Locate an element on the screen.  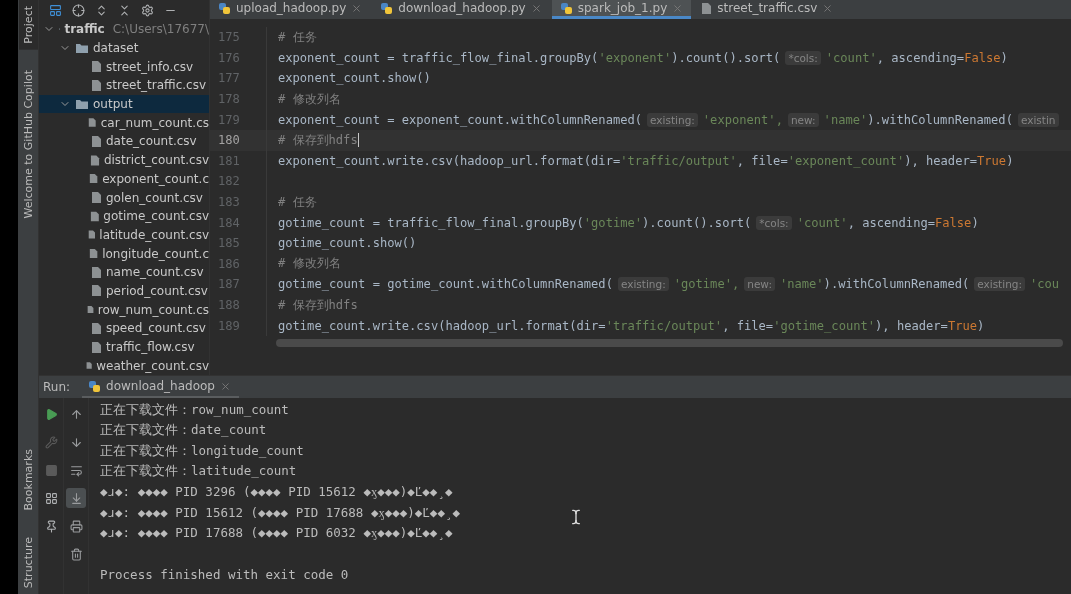
code-line: gotime_count = gotime_count.withColumnRenamed( existing: 'gotime', new: 'name').withColumnRenamed( existing: 'cou is located at coordinates (669, 284).